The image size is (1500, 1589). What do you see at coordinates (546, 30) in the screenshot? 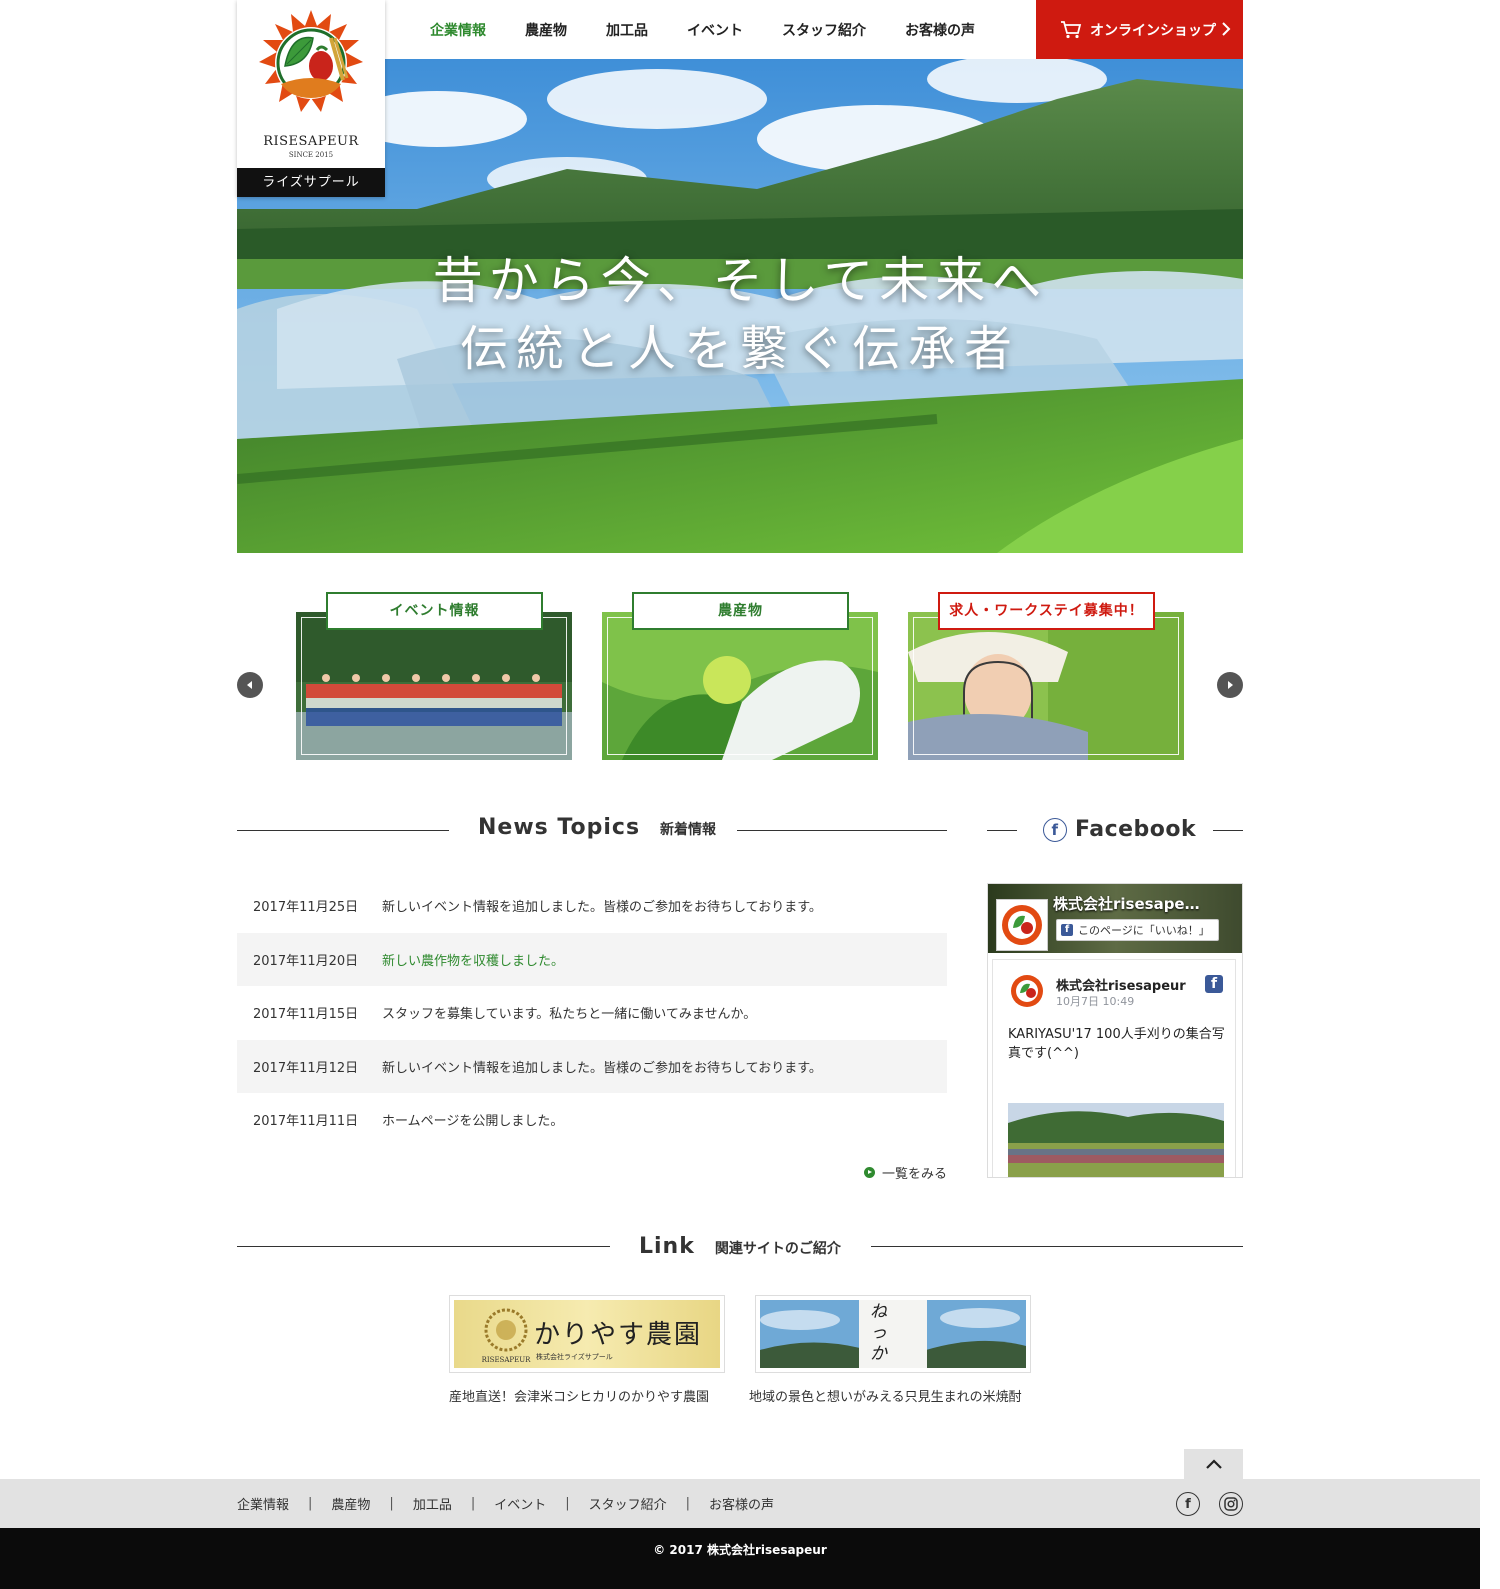
I see `nav-item-products: 農産物` at bounding box center [546, 30].